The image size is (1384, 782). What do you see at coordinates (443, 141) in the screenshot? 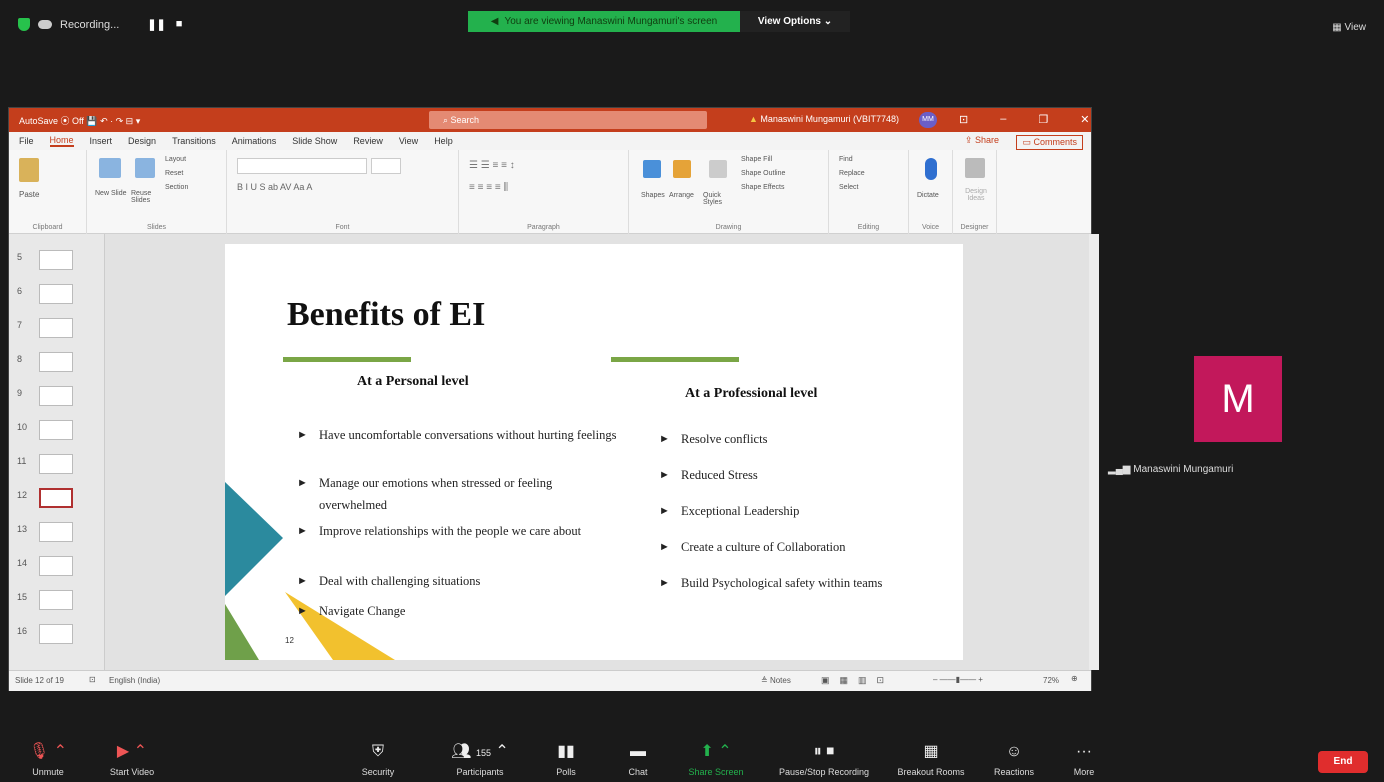
I see `tab-help: Help` at bounding box center [443, 141].